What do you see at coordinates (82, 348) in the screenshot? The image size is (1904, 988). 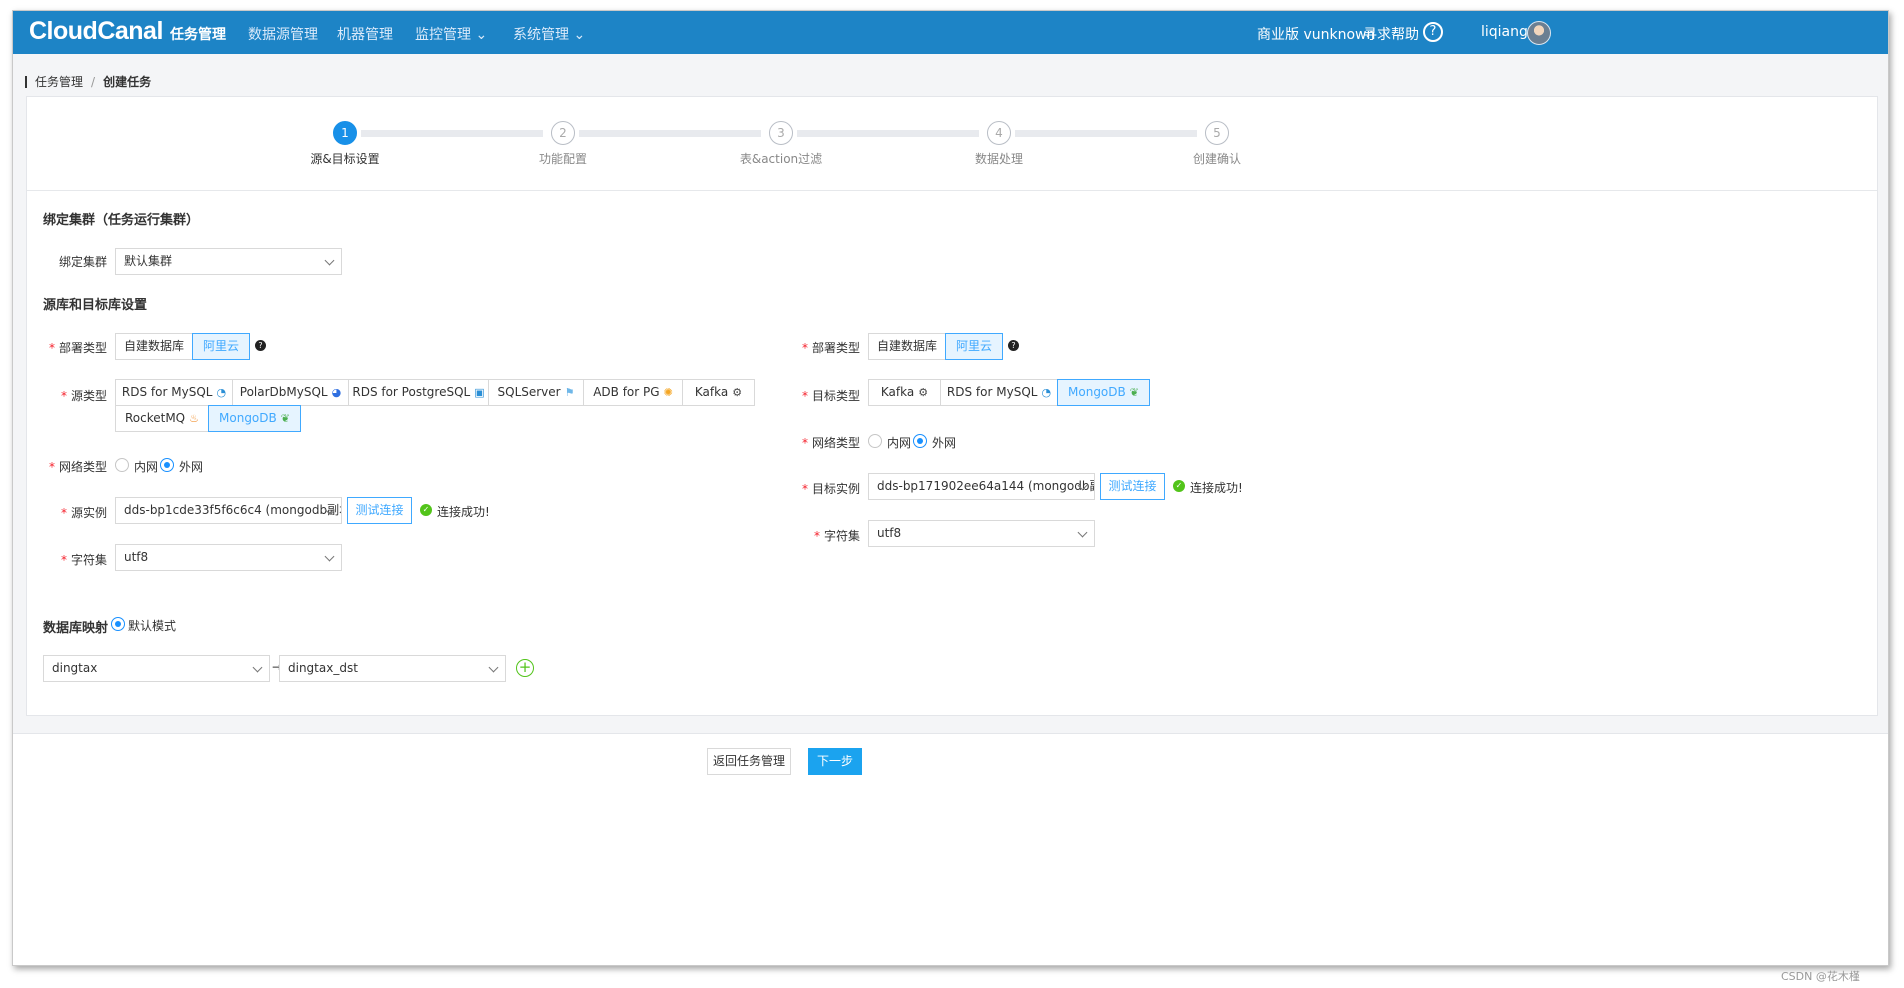 I see `source-deploy-label-text: 部署类型` at bounding box center [82, 348].